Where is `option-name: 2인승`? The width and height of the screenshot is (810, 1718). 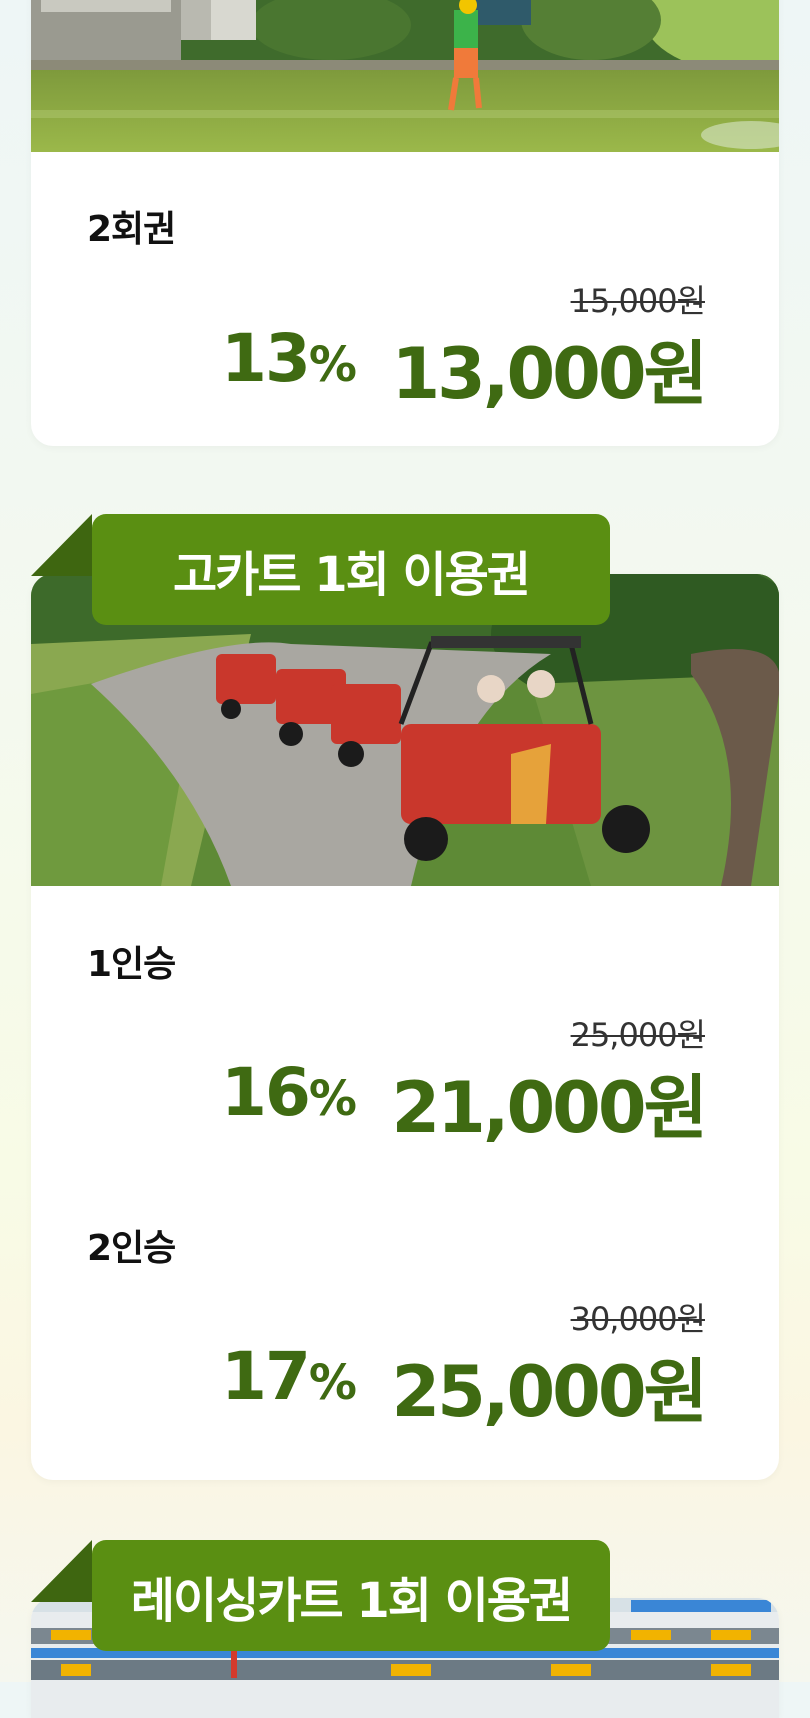
option-name: 2인승 is located at coordinates (131, 1248).